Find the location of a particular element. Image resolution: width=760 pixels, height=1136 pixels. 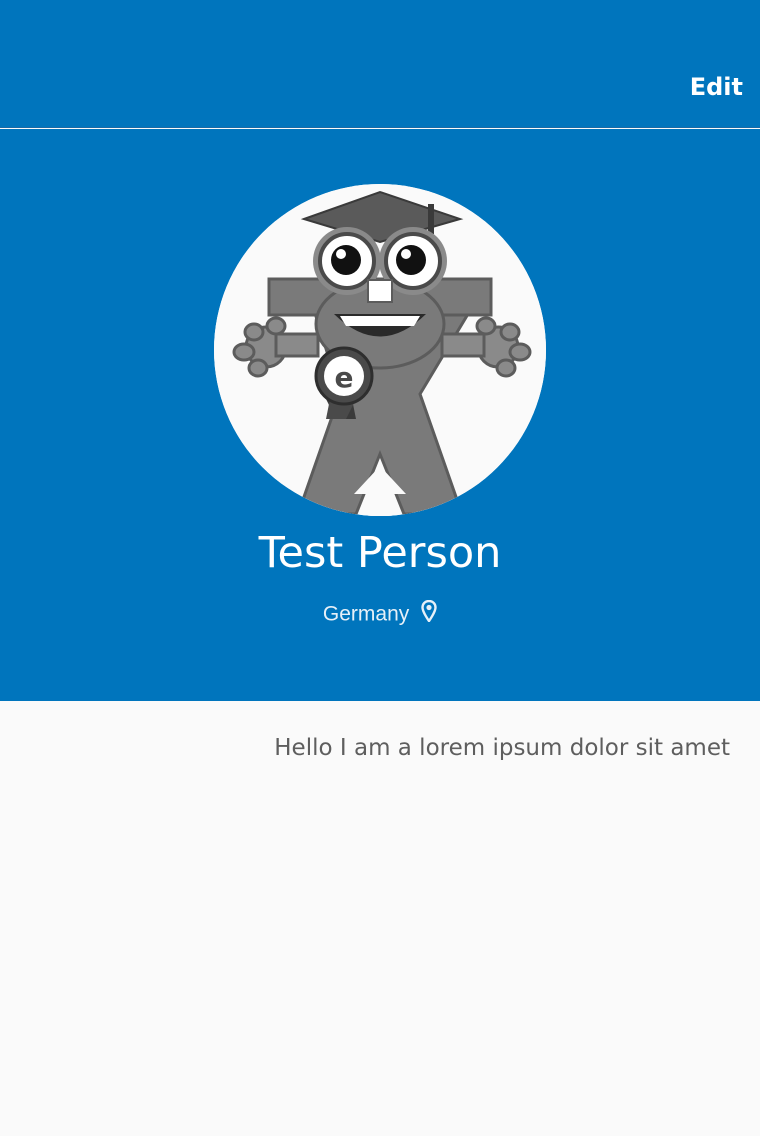

location-label: Germany is located at coordinates (366, 614).